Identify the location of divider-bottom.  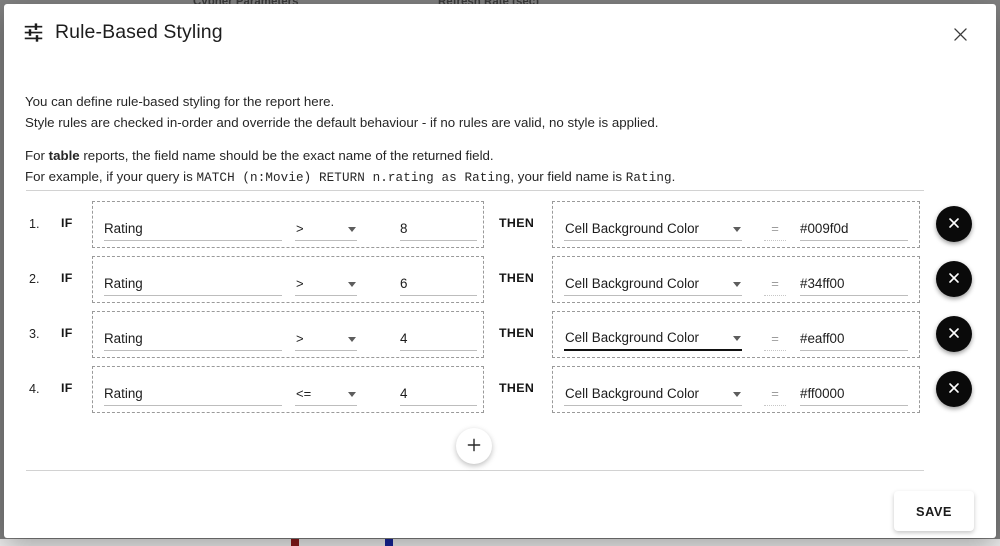
(475, 470).